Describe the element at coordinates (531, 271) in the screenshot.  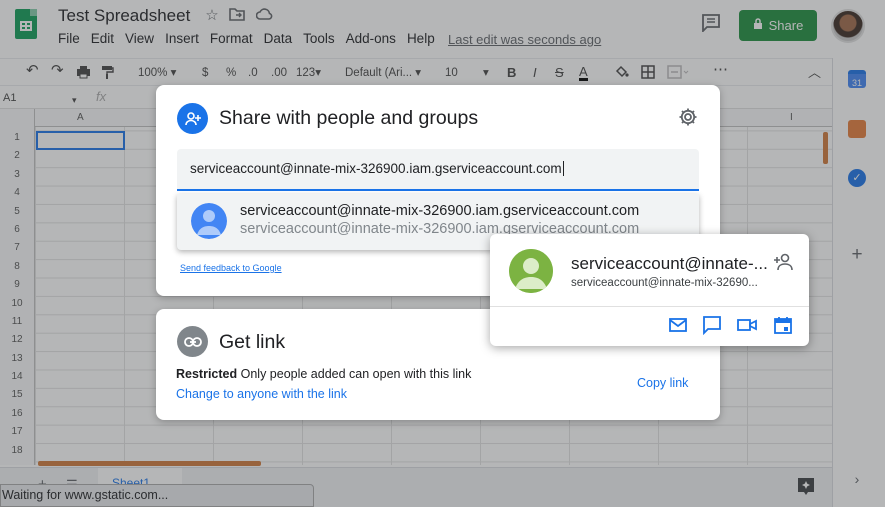
I see `profile-avatar-icon` at that location.